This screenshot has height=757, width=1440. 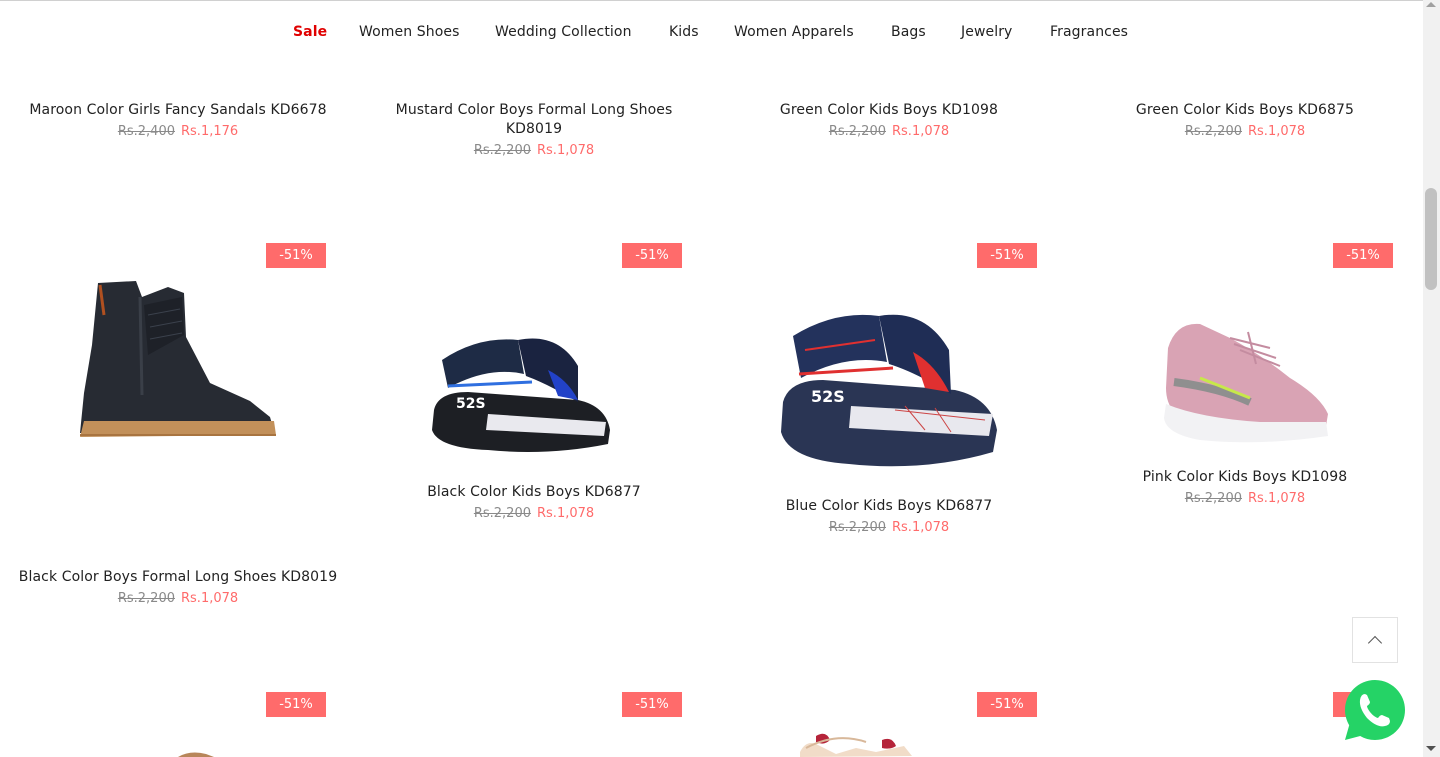 I want to click on product-image-pink-sneaker, so click(x=1246, y=383).